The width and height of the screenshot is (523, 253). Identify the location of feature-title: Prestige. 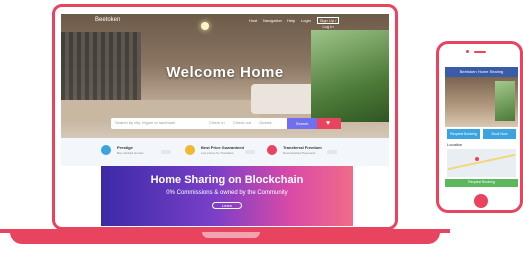
(125, 147).